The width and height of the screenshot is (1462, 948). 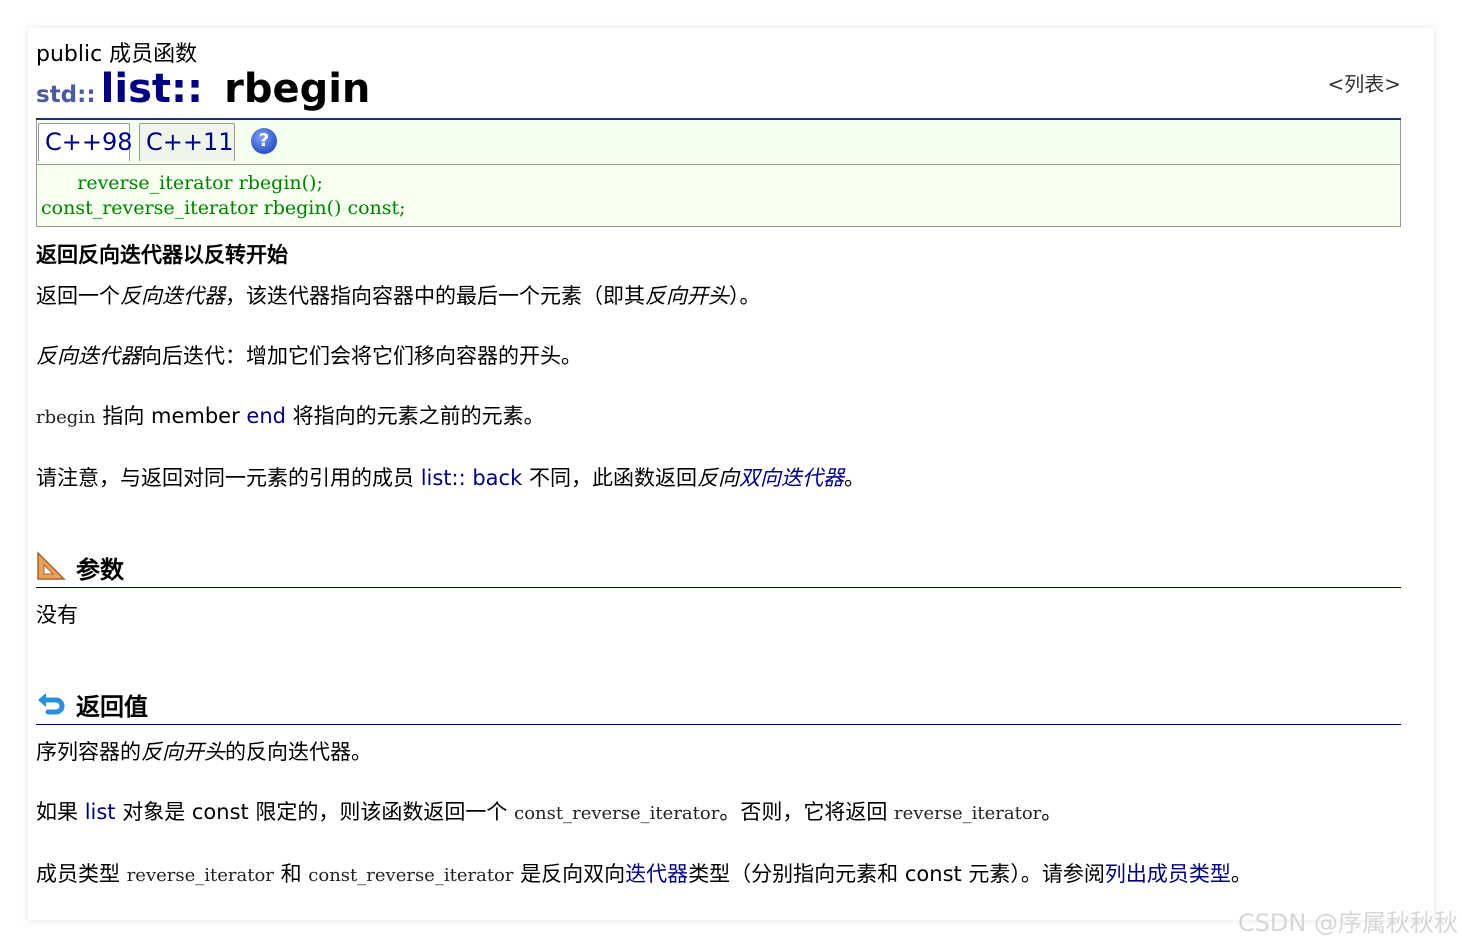 I want to click on tab-cpp98: C++98, so click(x=85, y=142).